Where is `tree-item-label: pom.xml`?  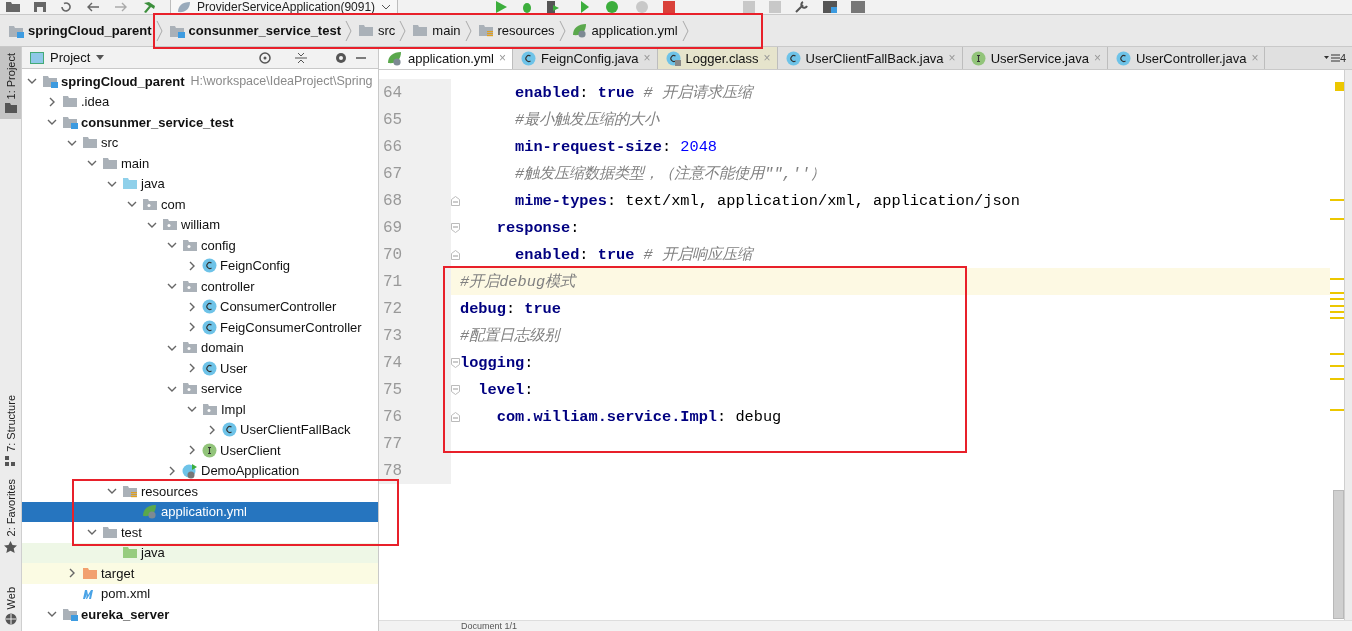
tree-item-label: pom.xml is located at coordinates (126, 594).